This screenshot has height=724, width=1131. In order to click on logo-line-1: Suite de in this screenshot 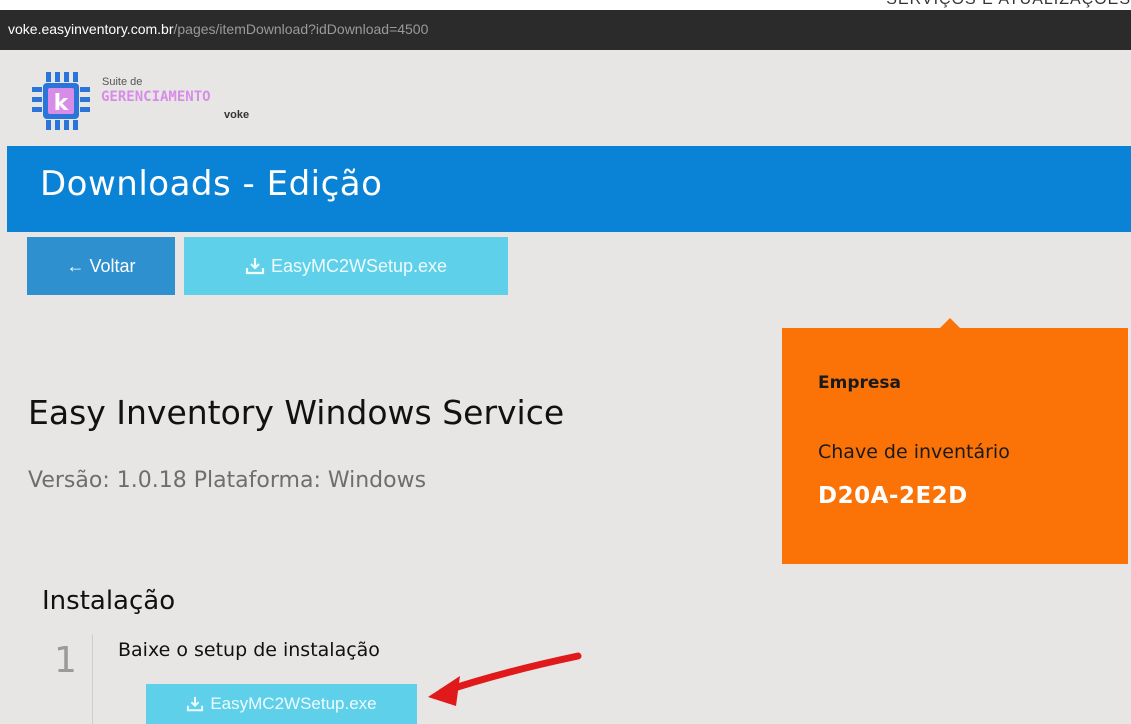, I will do `click(122, 82)`.